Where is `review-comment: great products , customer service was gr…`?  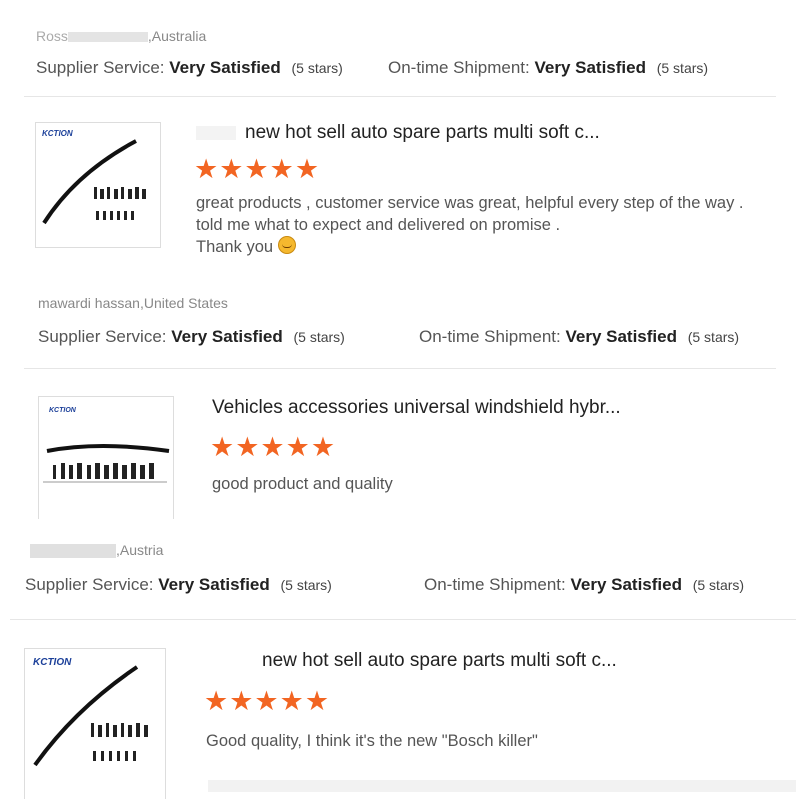
review-comment: great products , customer service was gr… is located at coordinates (486, 225).